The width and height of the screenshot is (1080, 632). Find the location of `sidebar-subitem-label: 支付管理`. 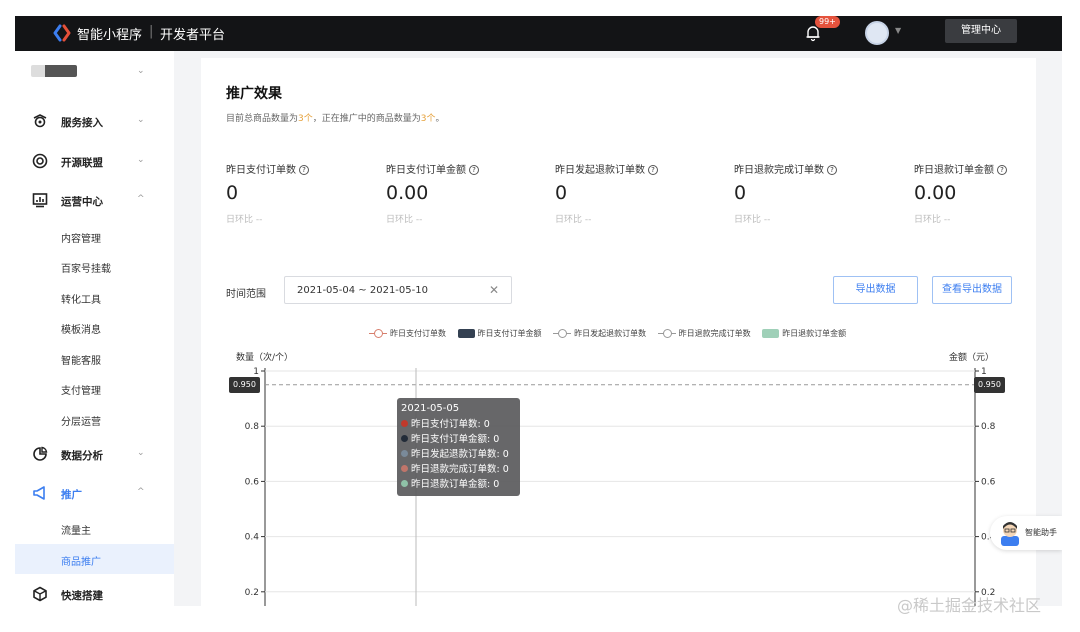

sidebar-subitem-label: 支付管理 is located at coordinates (81, 391).